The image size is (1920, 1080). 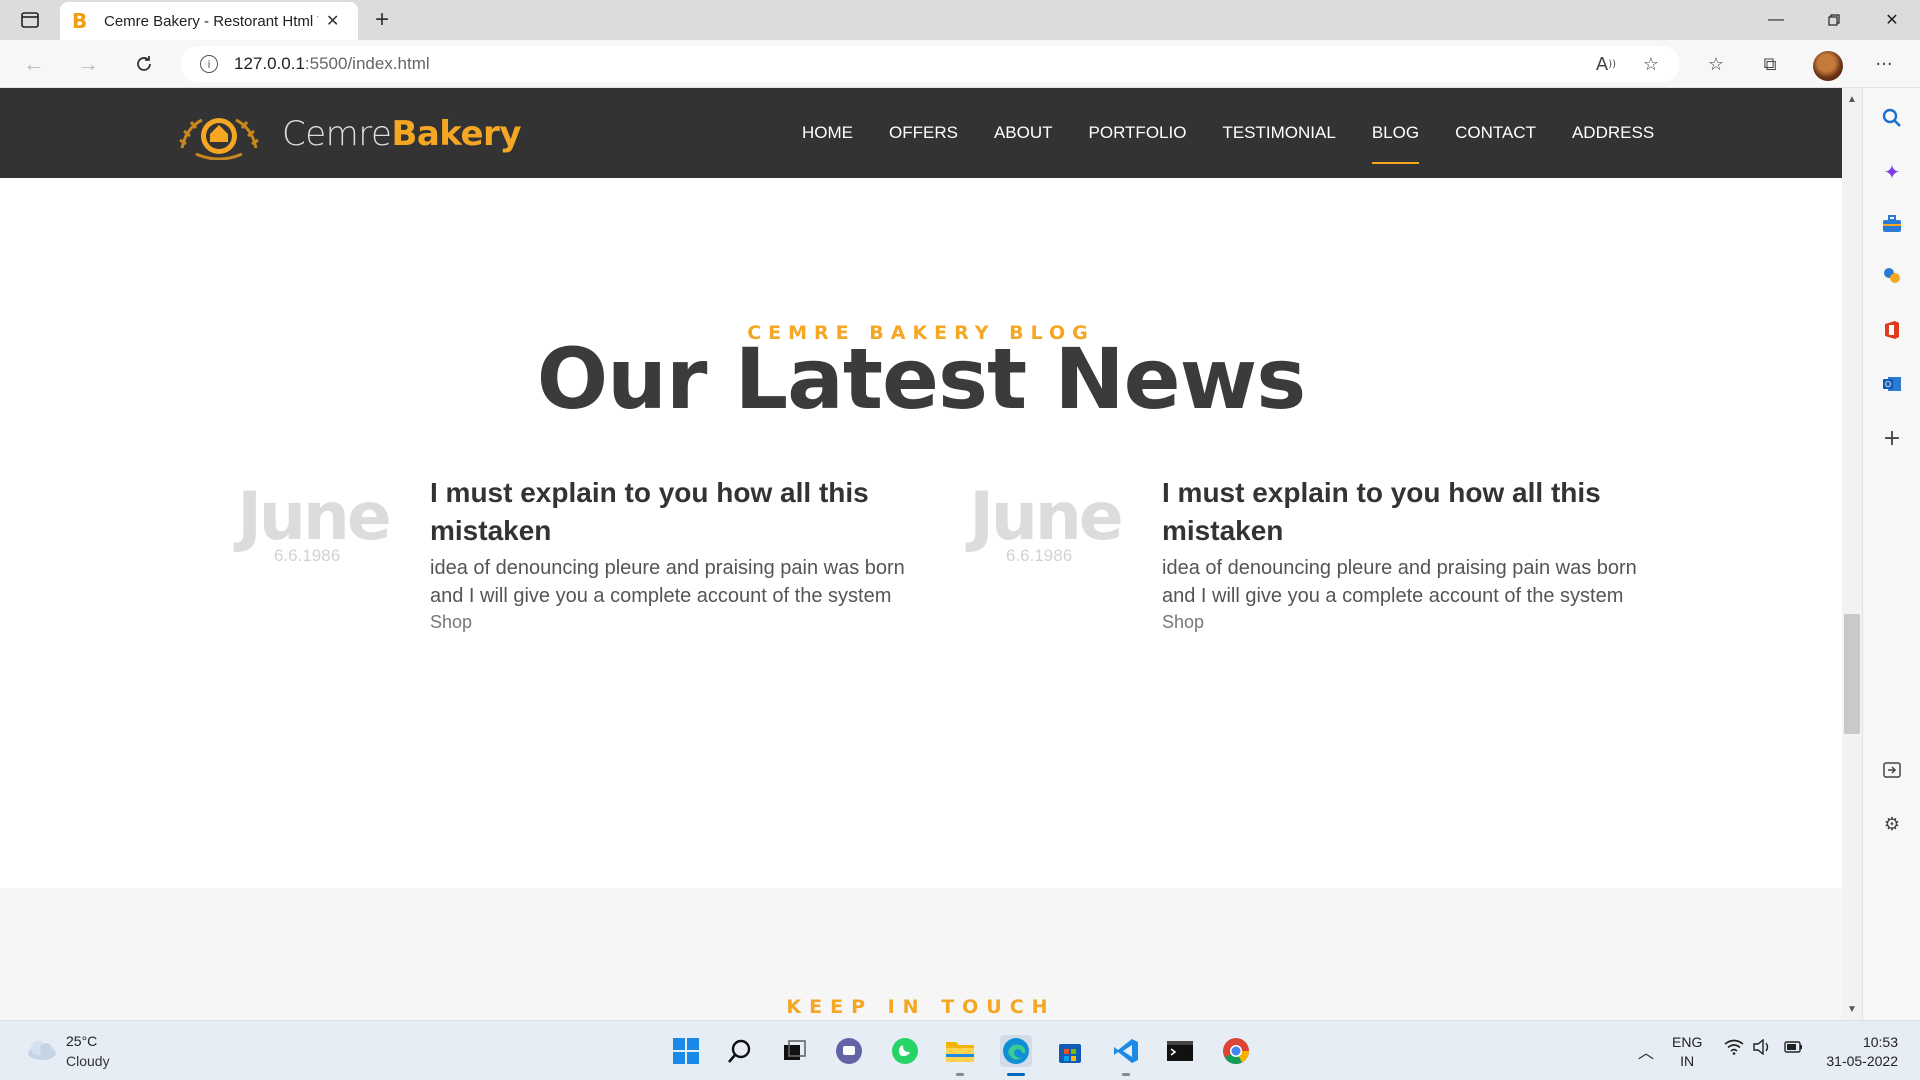 I want to click on restore-button, so click(x=1834, y=20).